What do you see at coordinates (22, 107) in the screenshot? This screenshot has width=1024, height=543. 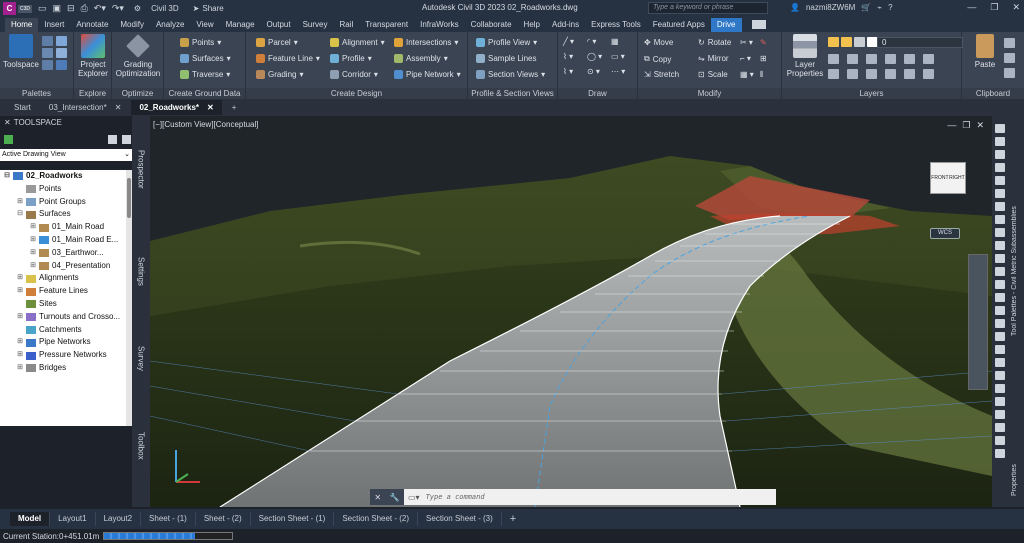 I see `file-tab-start: Start` at bounding box center [22, 107].